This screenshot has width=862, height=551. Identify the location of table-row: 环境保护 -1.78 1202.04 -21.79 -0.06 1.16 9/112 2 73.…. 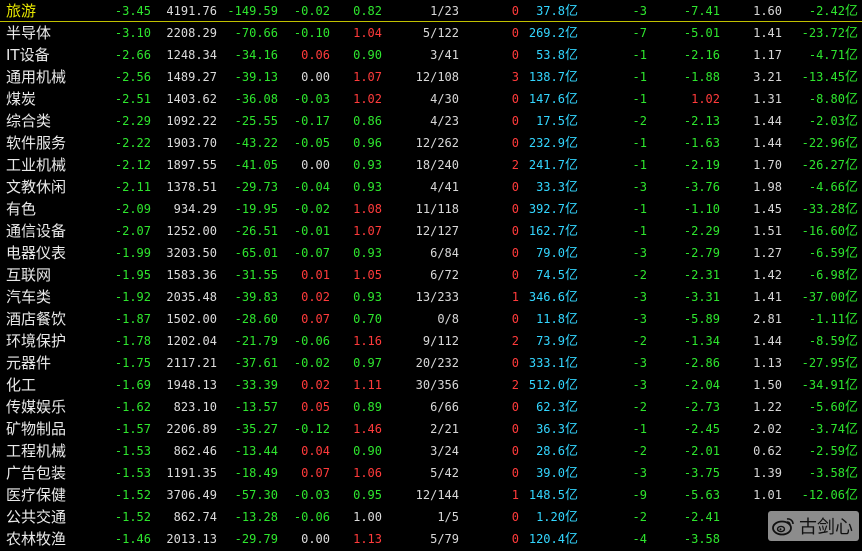
(431, 341).